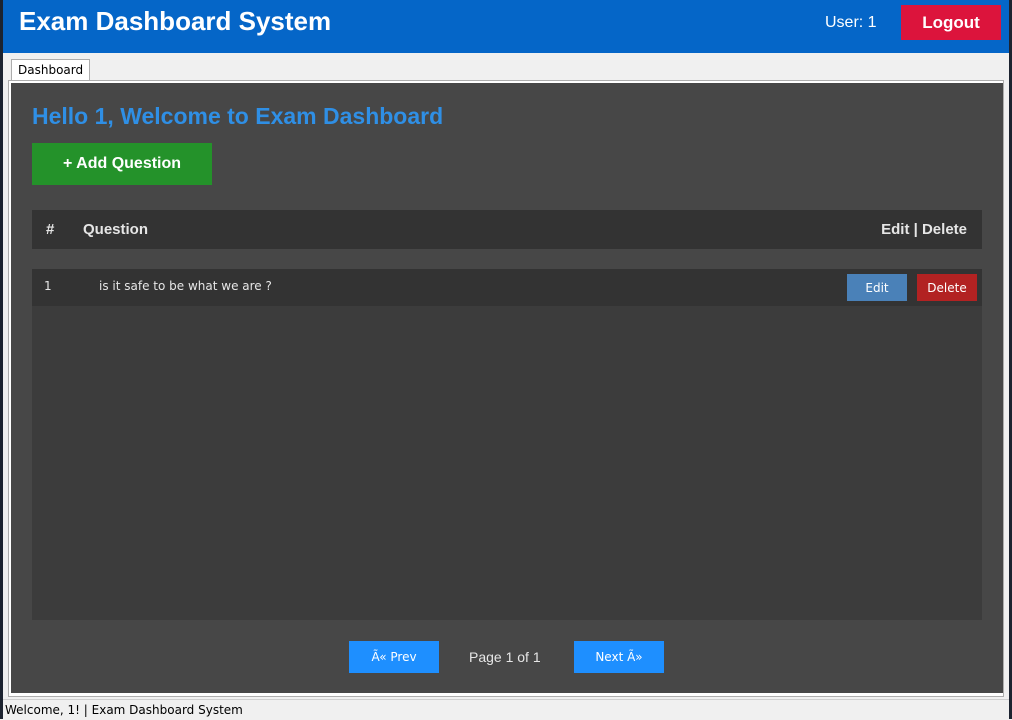 The height and width of the screenshot is (720, 1012). What do you see at coordinates (951, 22) in the screenshot?
I see `logout-button: Logout` at bounding box center [951, 22].